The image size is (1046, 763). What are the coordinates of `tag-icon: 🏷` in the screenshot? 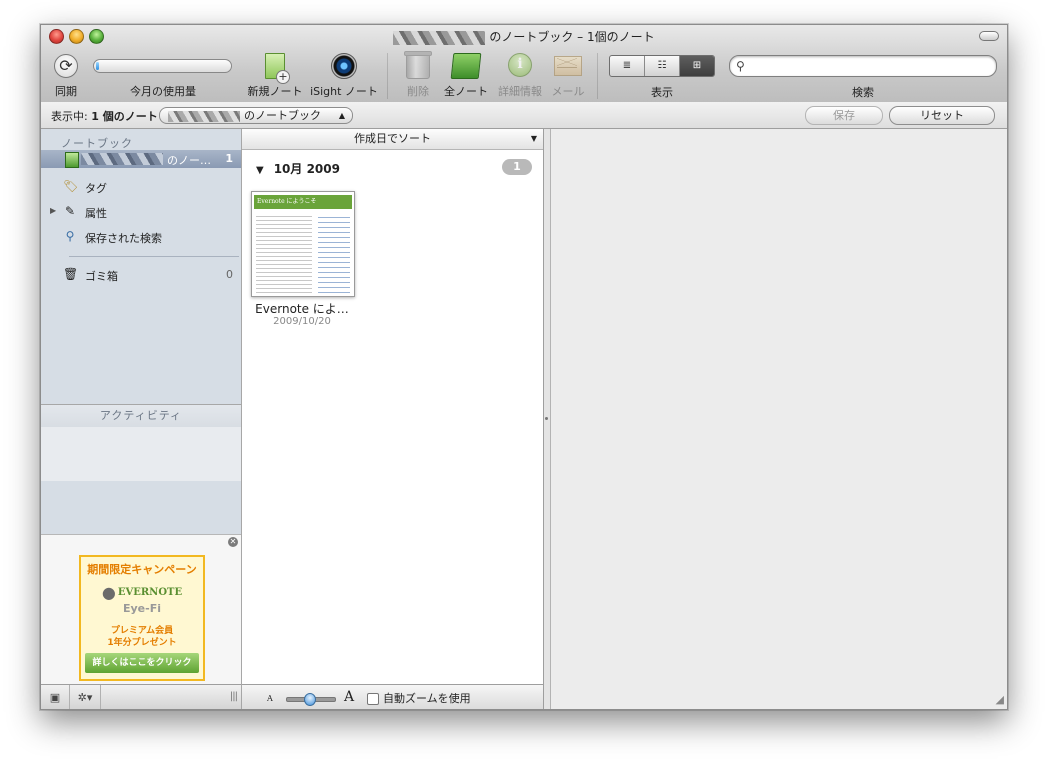 It's located at (71, 186).